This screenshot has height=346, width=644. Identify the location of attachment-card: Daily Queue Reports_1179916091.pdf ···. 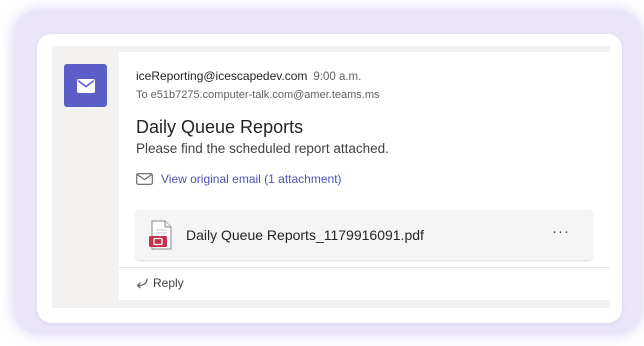
(364, 235).